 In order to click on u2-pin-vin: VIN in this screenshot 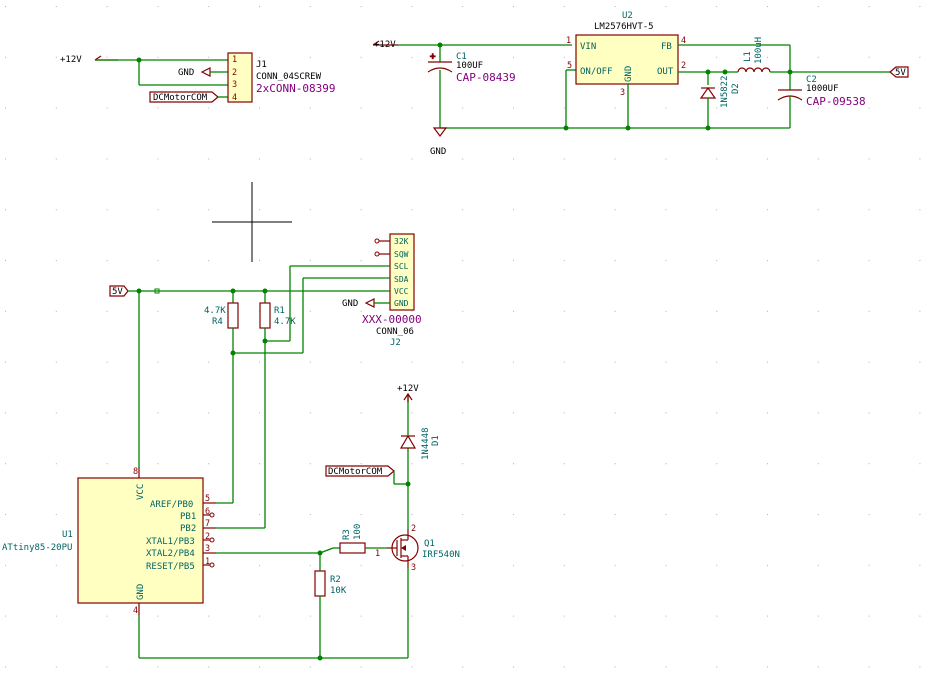, I will do `click(588, 47)`.